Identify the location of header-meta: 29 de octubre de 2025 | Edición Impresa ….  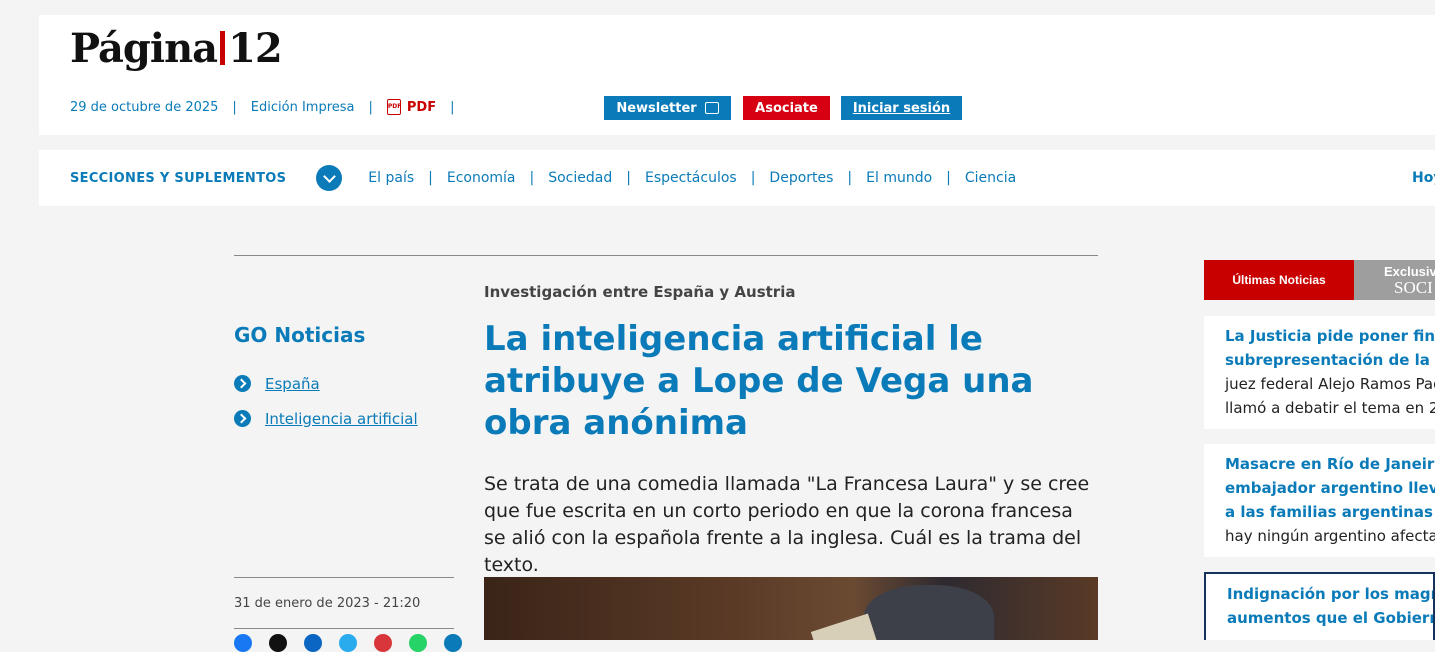
(269, 107).